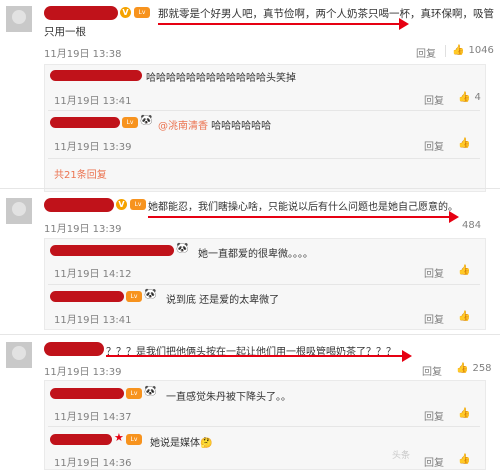 Image resolution: width=500 pixels, height=470 pixels. What do you see at coordinates (93, 417) in the screenshot?
I see `reply-time: 11月19日 14:37` at bounding box center [93, 417].